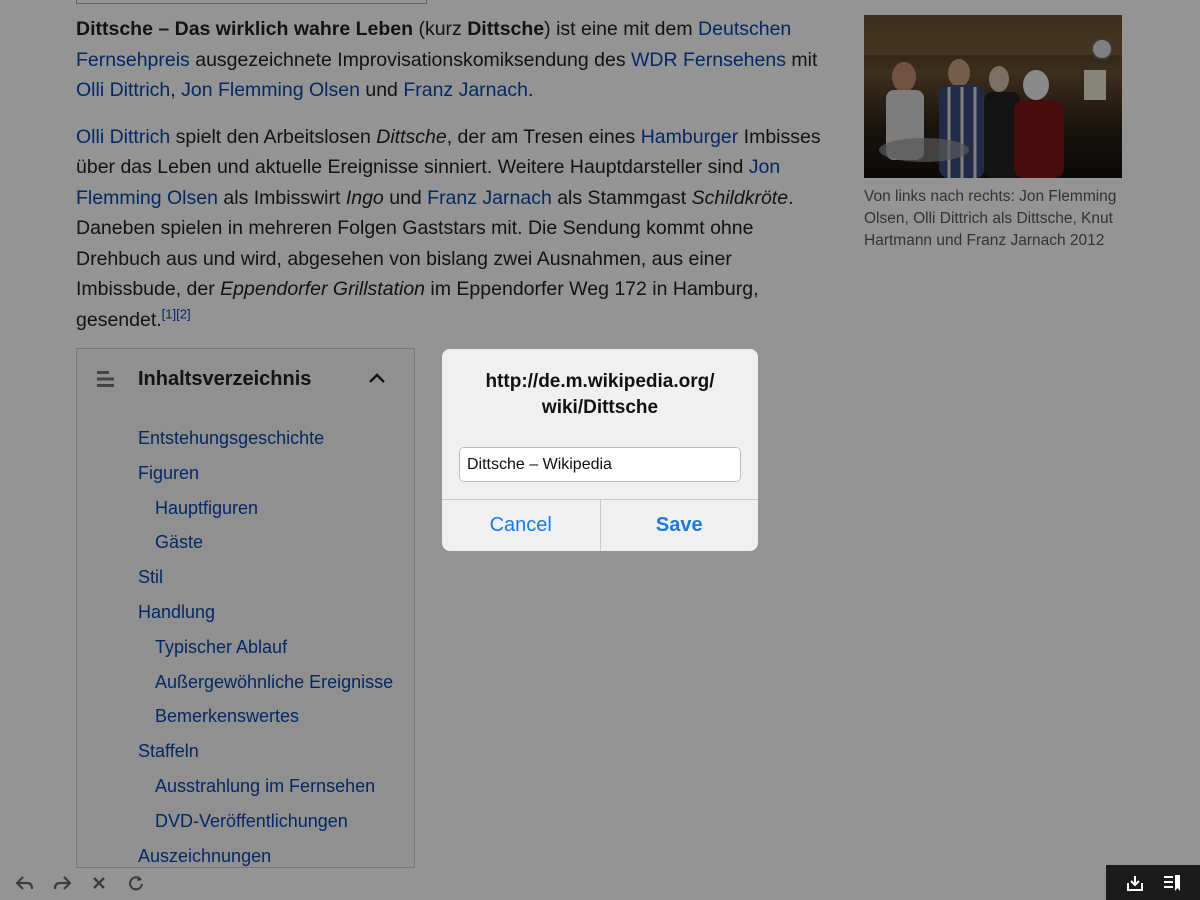 This screenshot has width=1200, height=900. Describe the element at coordinates (600, 407) in the screenshot. I see `dialog-url-line: wiki/Dittsche` at that location.